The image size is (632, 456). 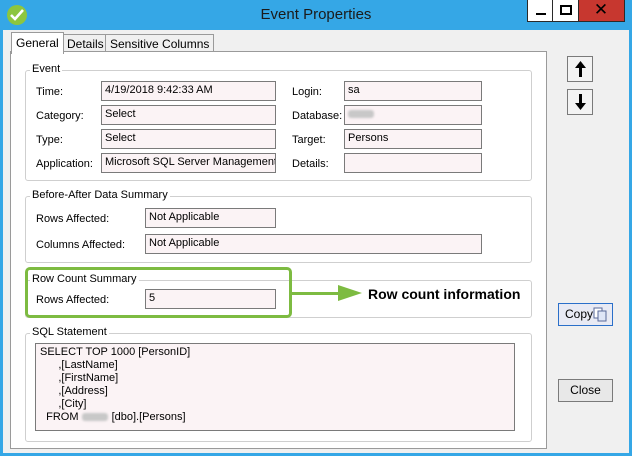 I want to click on database-field, so click(x=413, y=115).